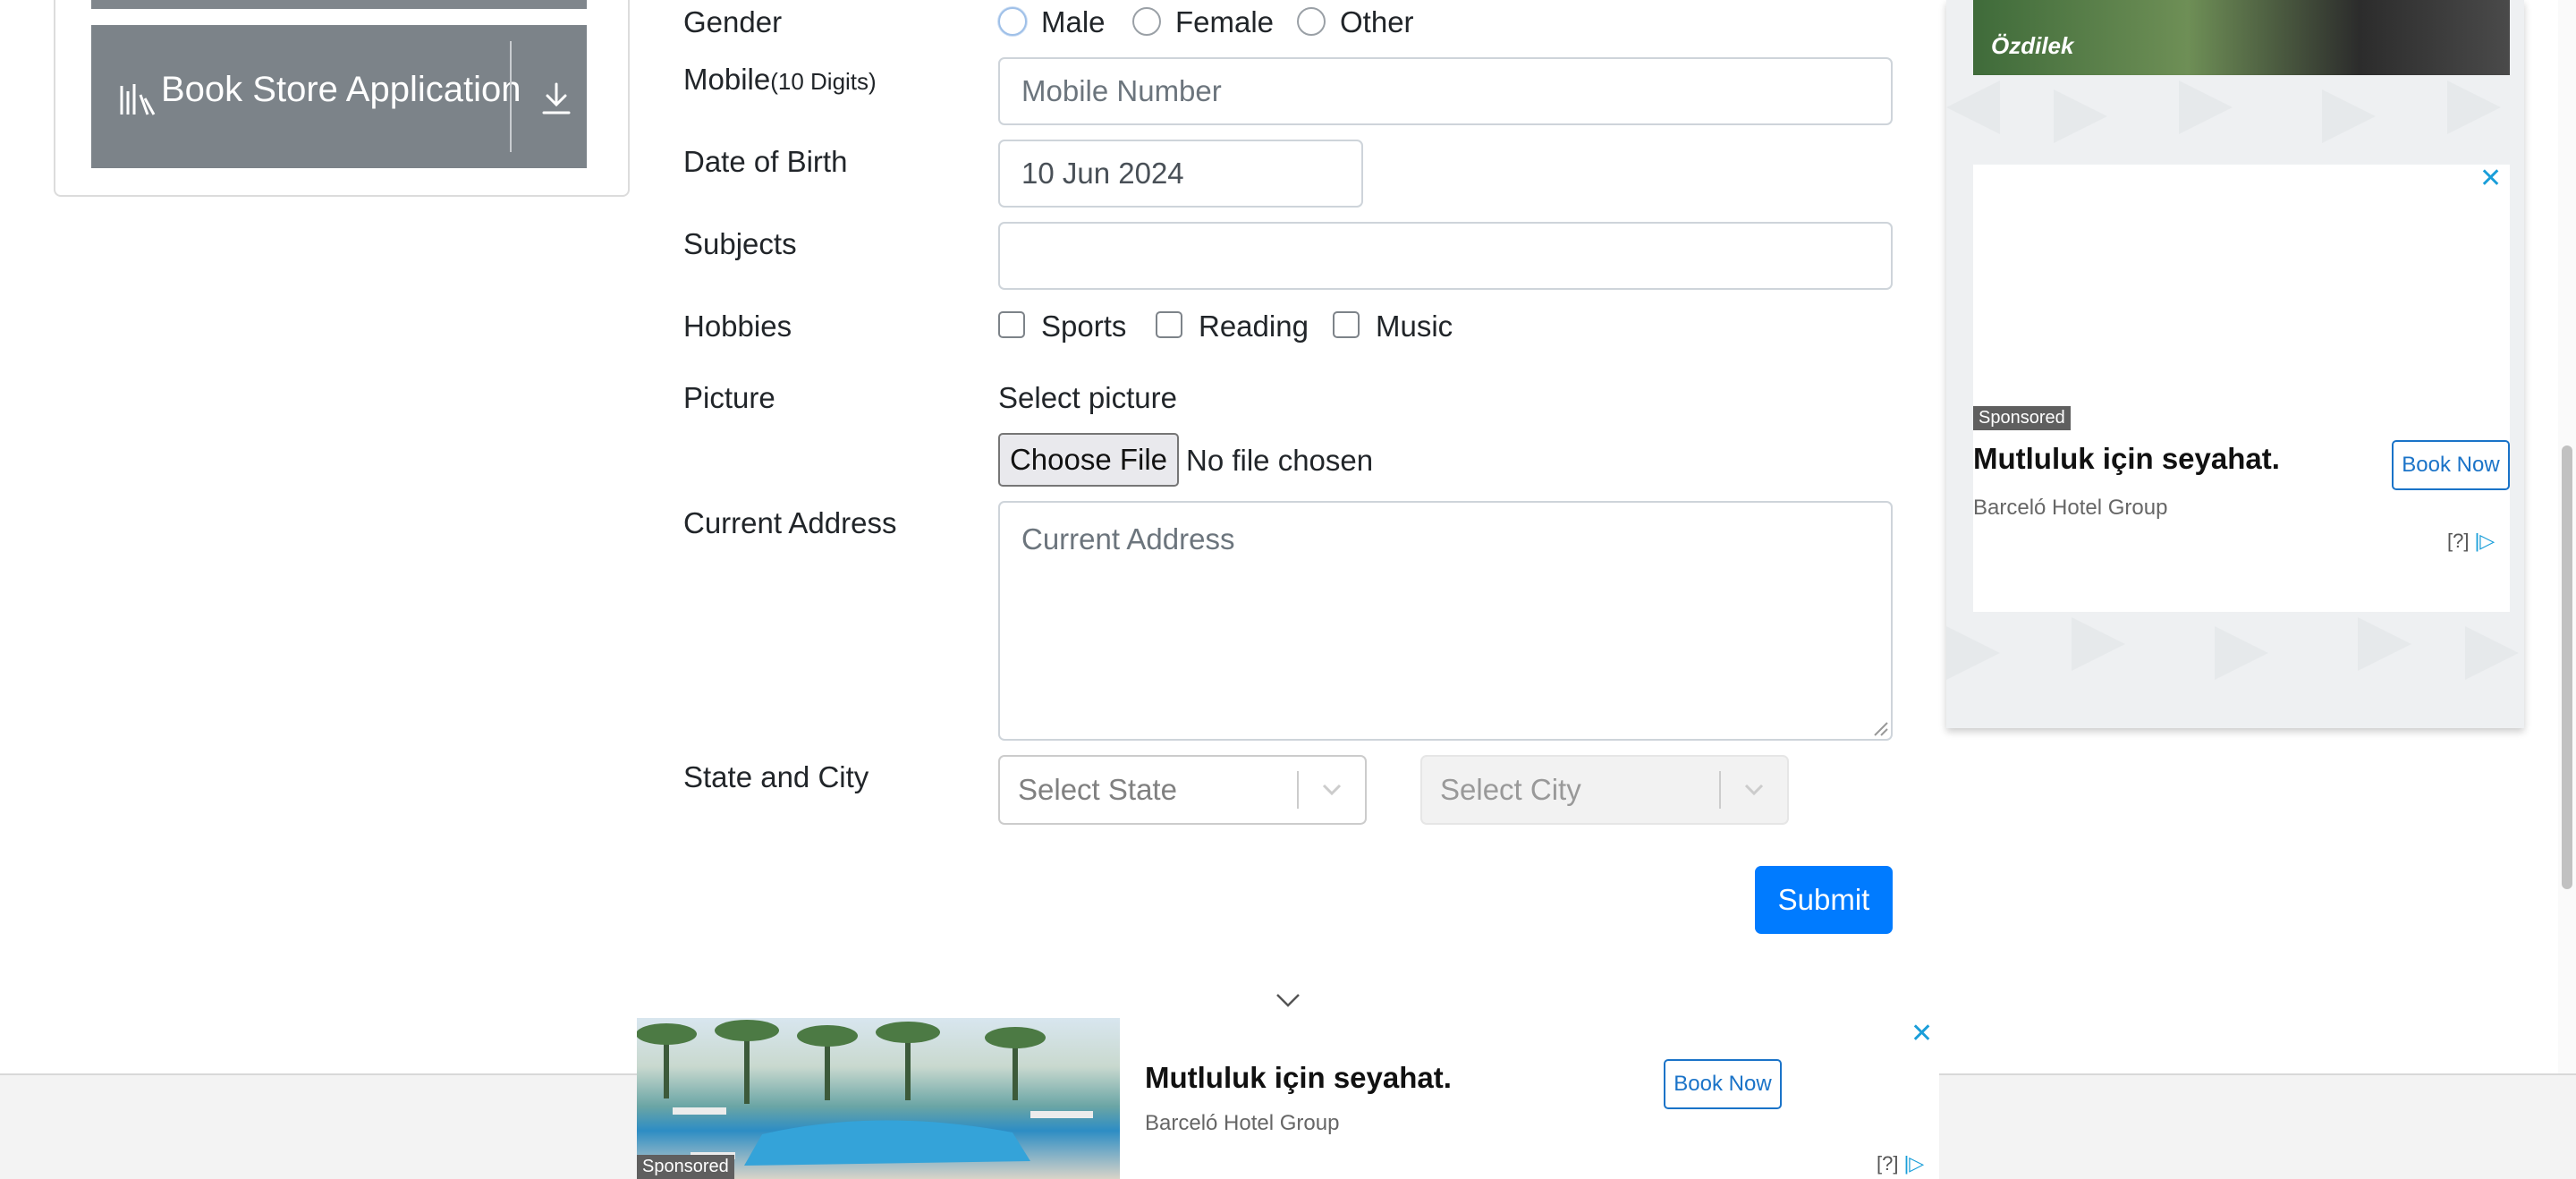 Image resolution: width=2576 pixels, height=1179 pixels. Describe the element at coordinates (1720, 790) in the screenshot. I see `city-select-separator` at that location.